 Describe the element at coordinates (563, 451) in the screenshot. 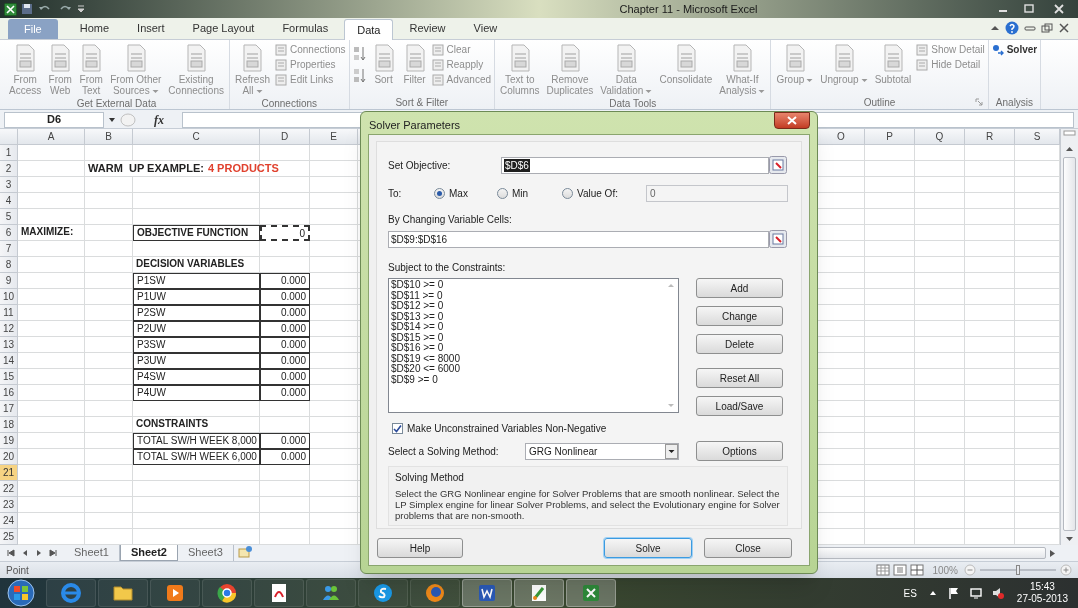

I see `dropdown-value: GRG Nonlinear` at that location.